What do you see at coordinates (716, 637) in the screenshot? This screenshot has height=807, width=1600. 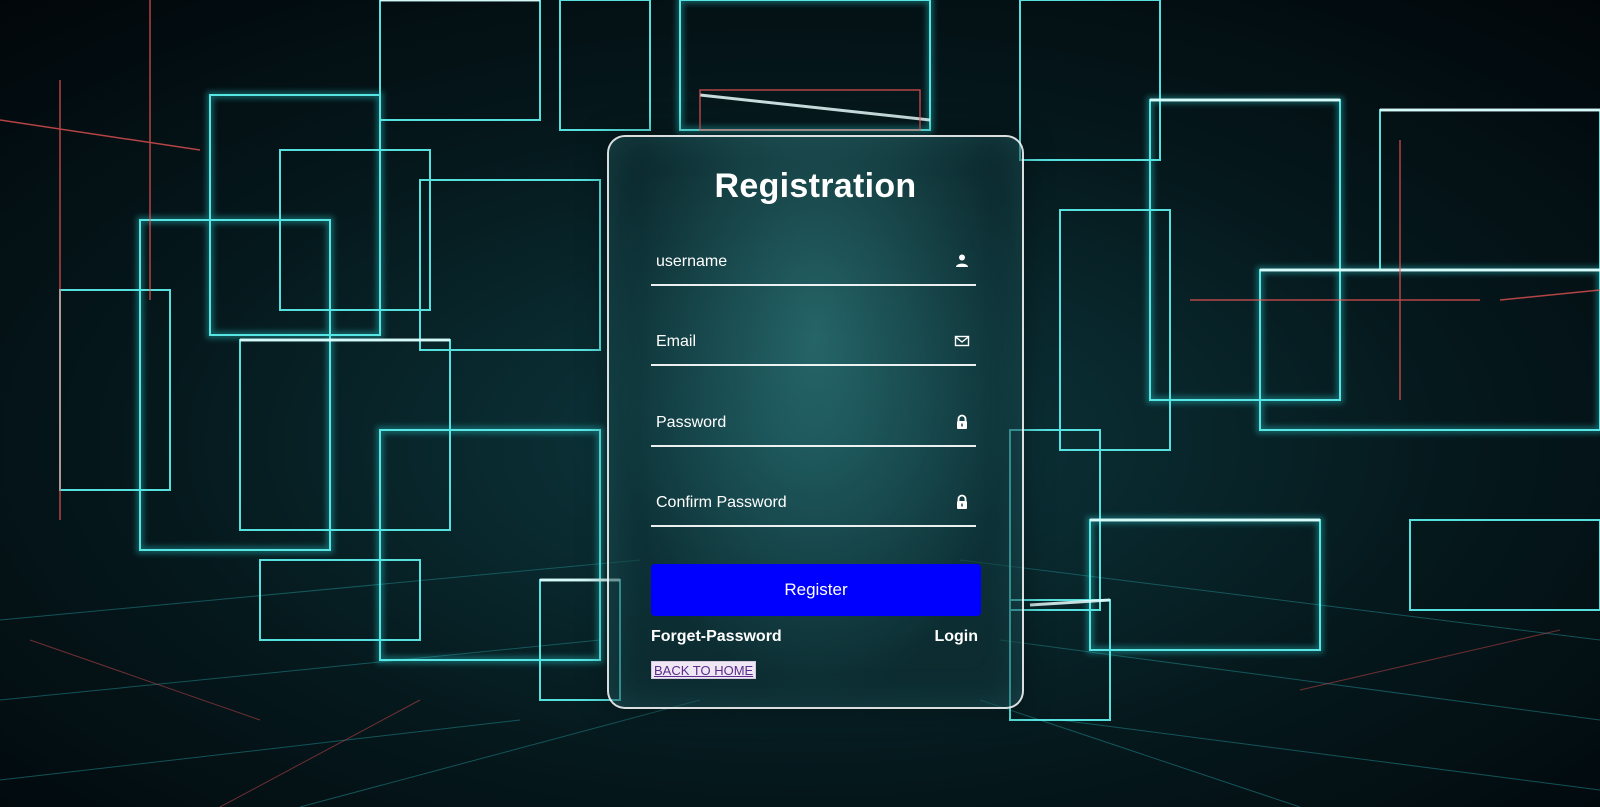 I see `forget-password-link: Forget-Password` at bounding box center [716, 637].